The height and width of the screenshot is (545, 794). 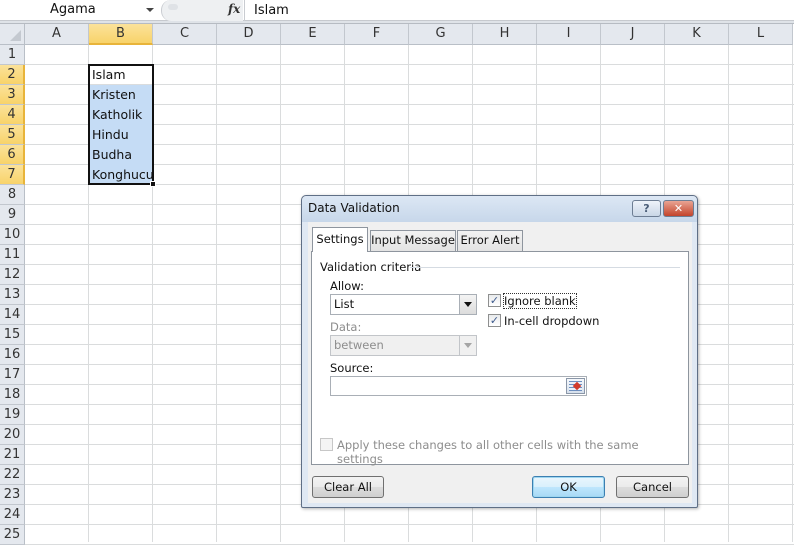 I want to click on row-header-23: 23, so click(x=12, y=495).